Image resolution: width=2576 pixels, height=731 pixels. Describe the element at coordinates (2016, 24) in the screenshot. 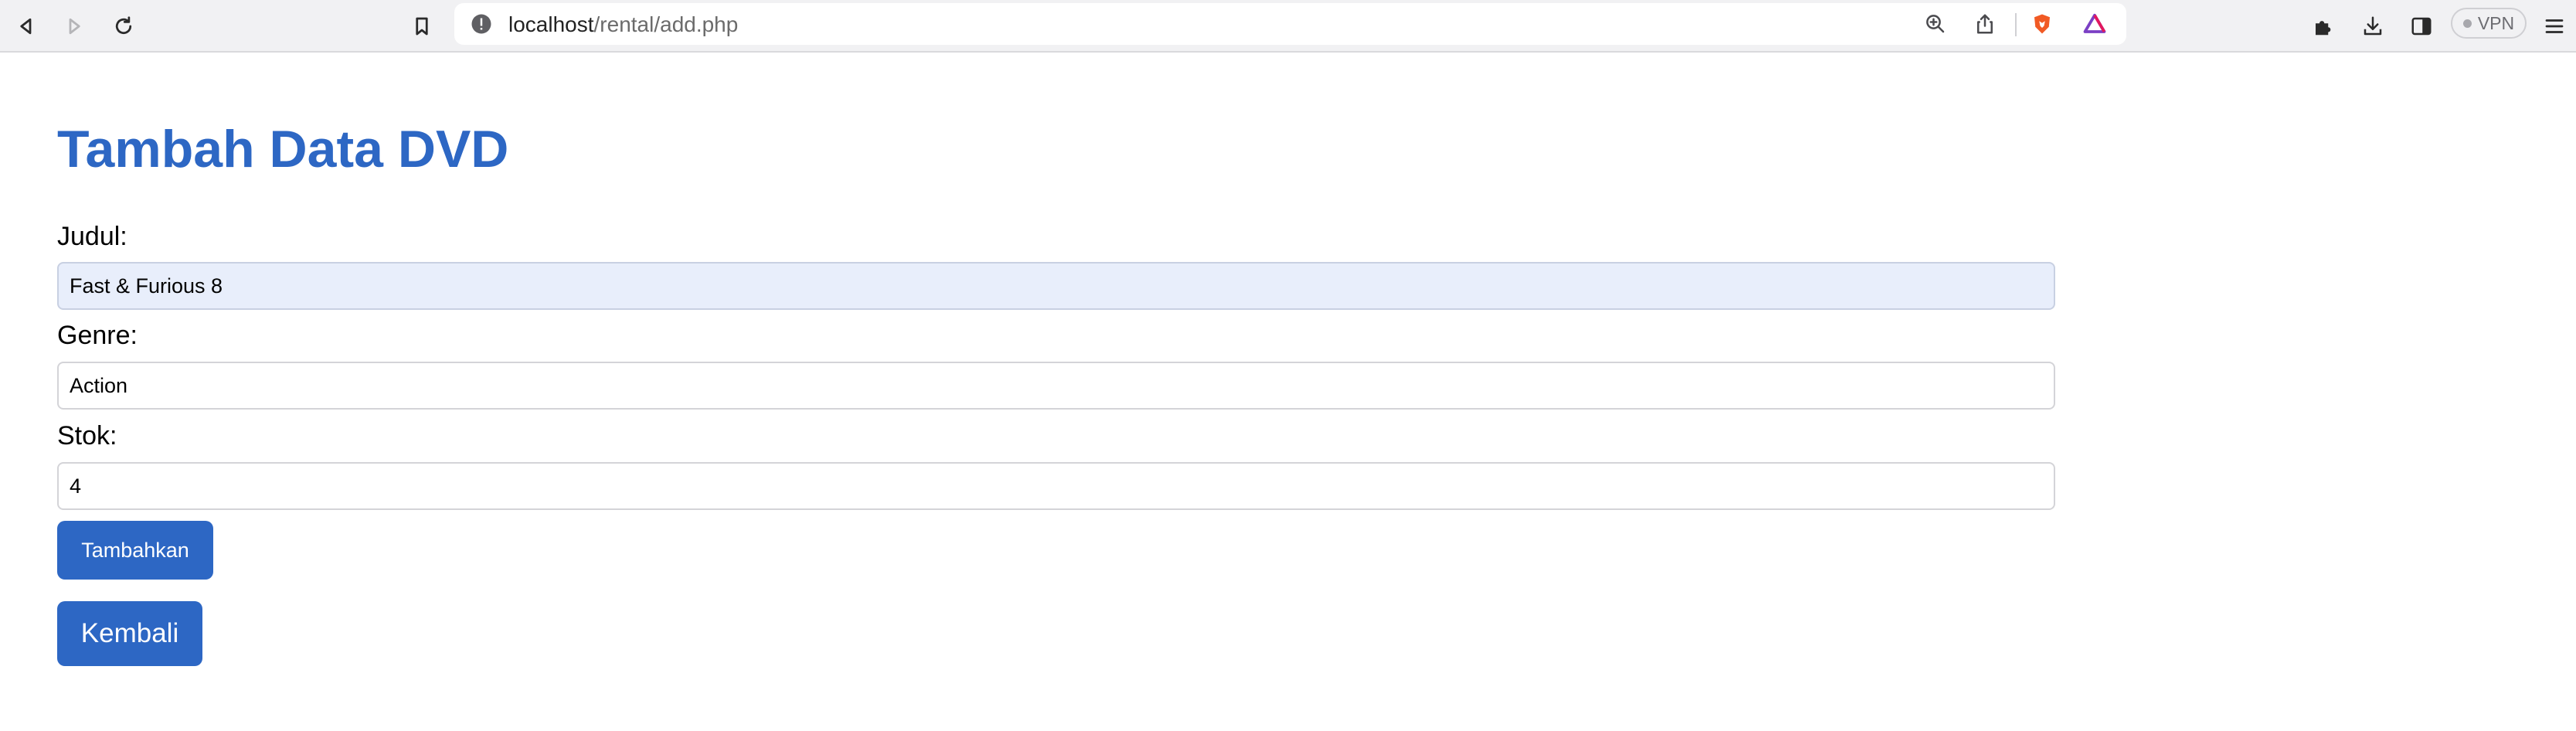

I see `address-bar-divider` at that location.